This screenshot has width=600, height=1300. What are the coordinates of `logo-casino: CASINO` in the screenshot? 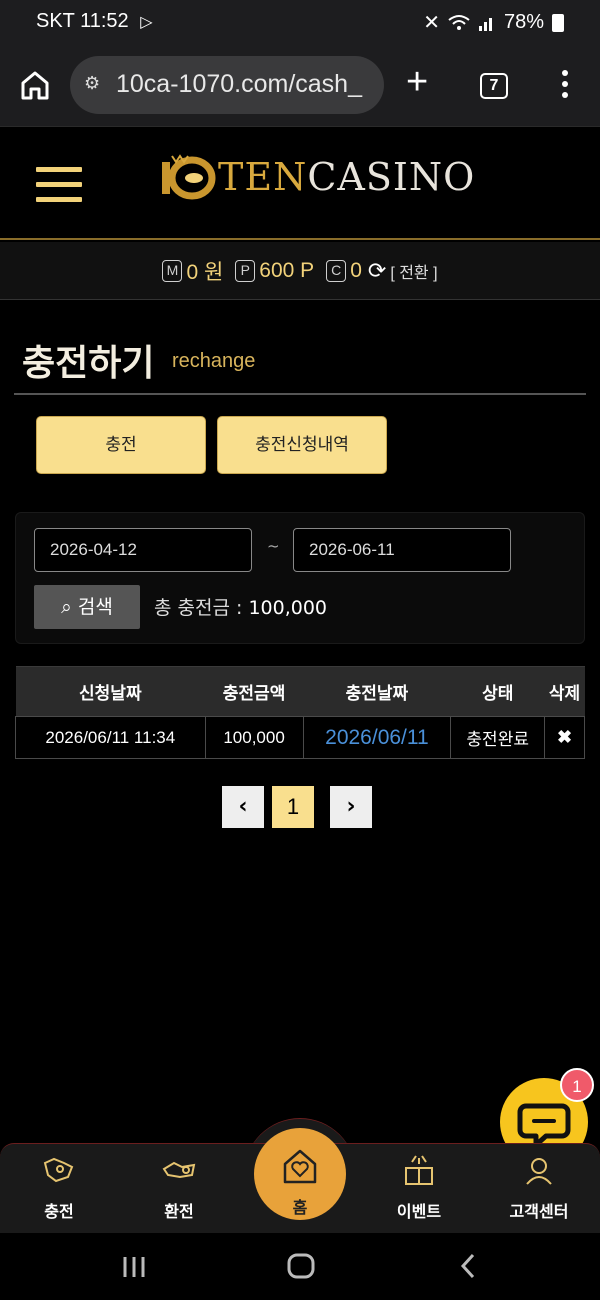 It's located at (391, 177).